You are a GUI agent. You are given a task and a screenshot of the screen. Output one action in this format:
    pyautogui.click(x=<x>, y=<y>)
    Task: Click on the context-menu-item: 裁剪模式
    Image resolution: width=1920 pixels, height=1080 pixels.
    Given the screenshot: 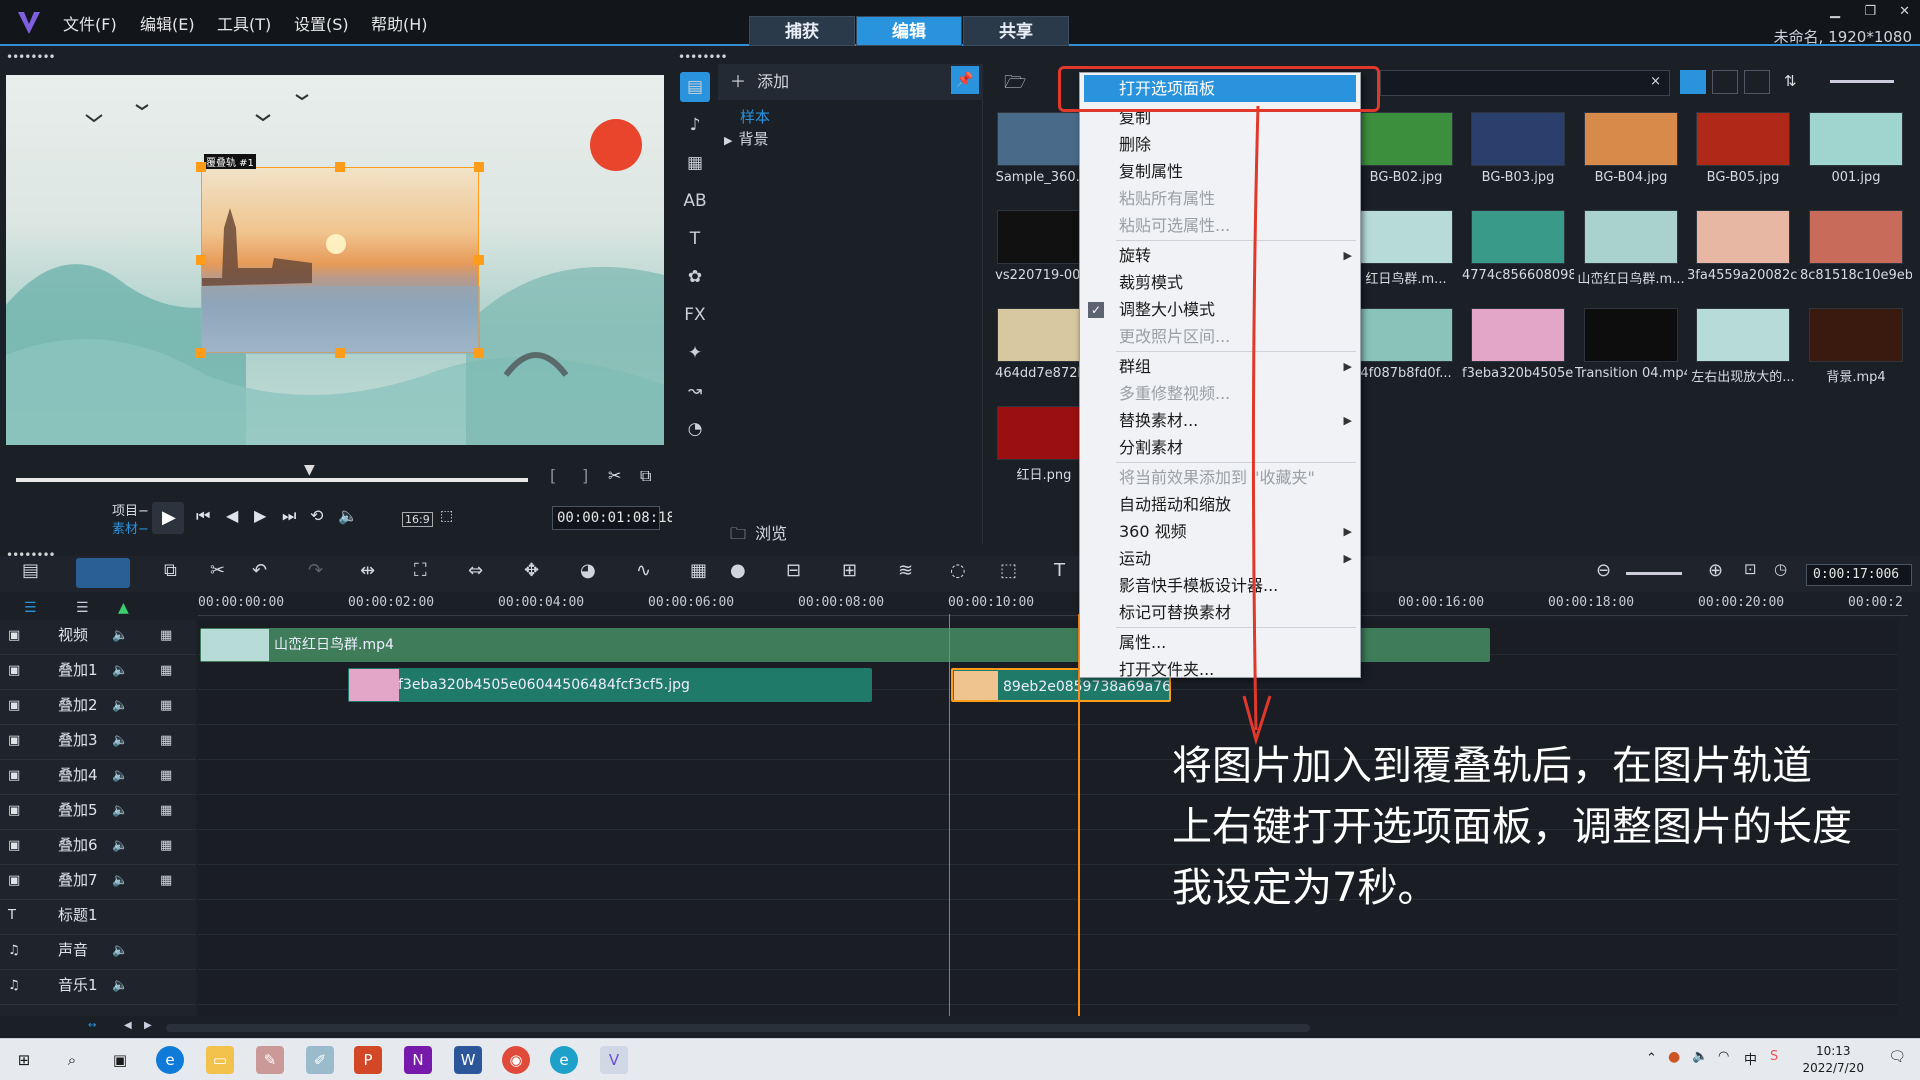 What is the action you would take?
    pyautogui.click(x=1220, y=282)
    